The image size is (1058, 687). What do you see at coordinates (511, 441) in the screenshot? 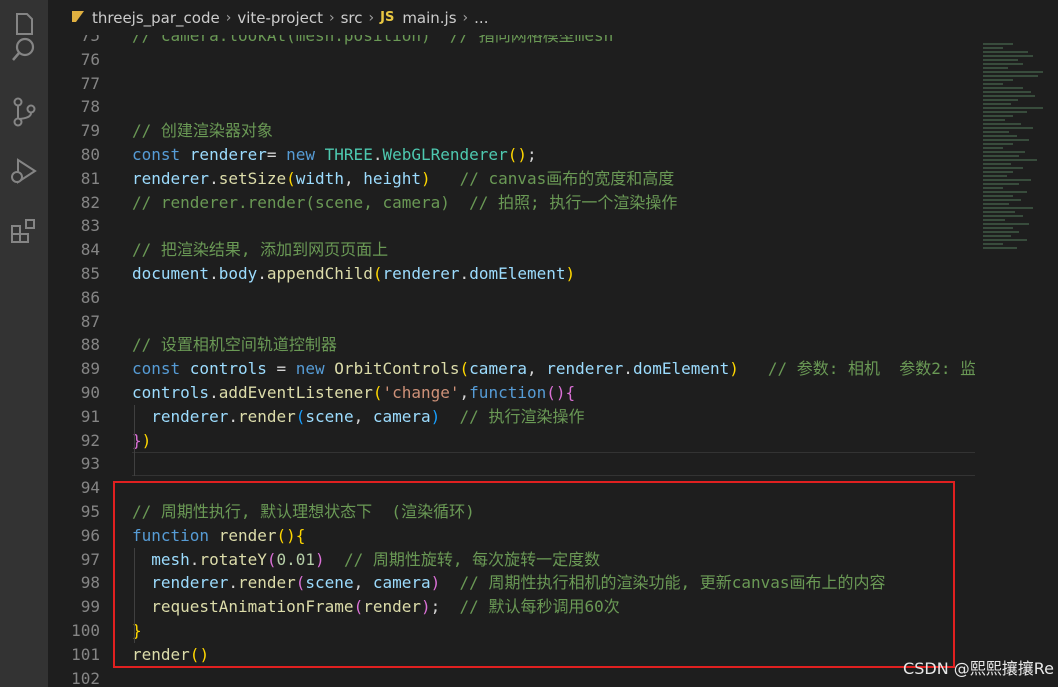
I see `code-line: 92})` at bounding box center [511, 441].